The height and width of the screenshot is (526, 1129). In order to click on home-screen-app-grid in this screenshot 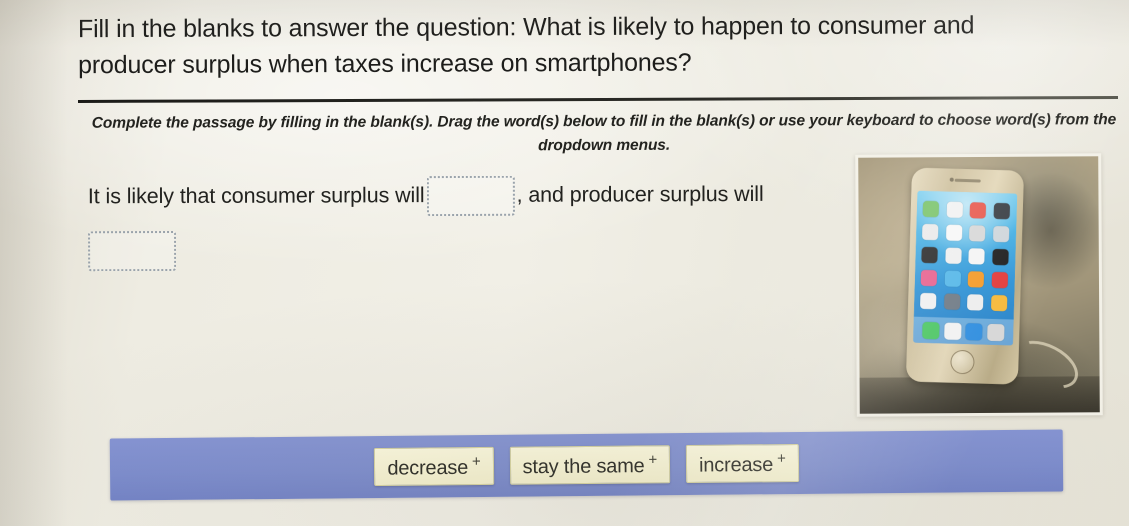, I will do `click(965, 256)`.